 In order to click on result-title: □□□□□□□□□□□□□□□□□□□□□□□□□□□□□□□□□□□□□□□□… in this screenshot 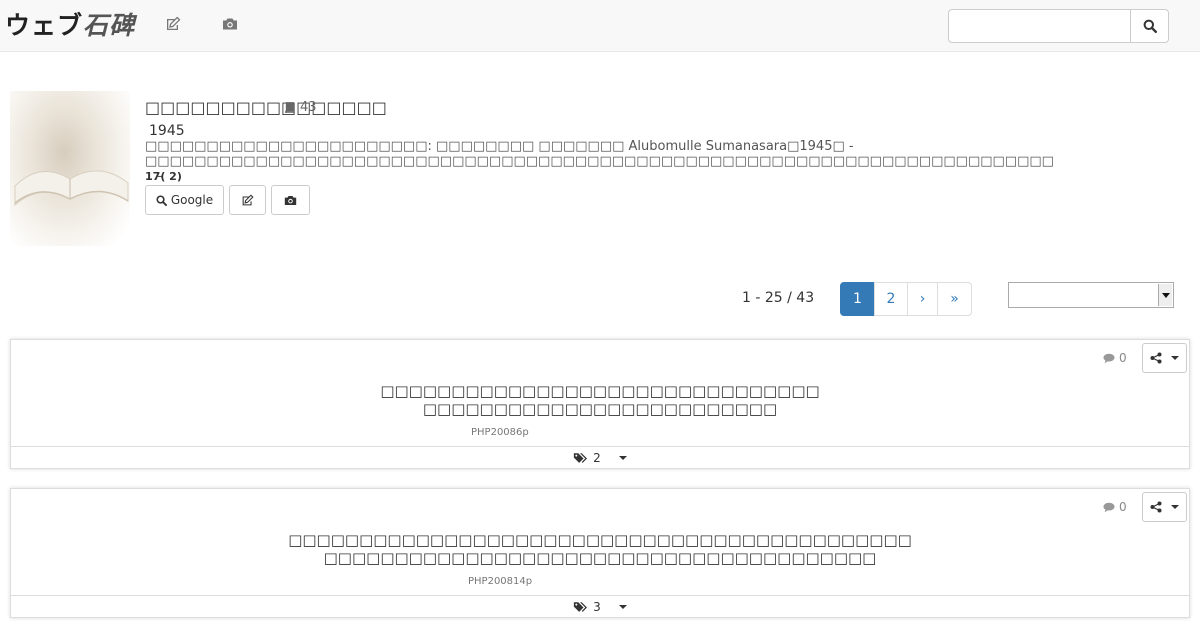, I will do `click(600, 549)`.